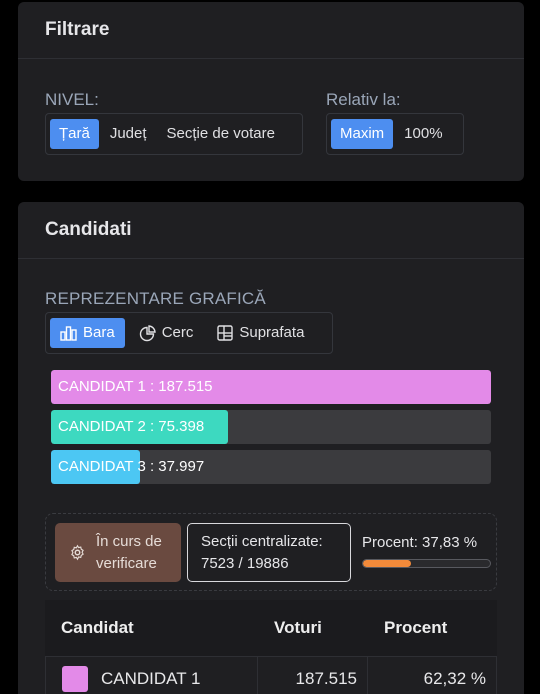 The height and width of the screenshot is (694, 540). I want to click on centralizate-box: Secții centralizate: 7523 / 19886, so click(269, 552).